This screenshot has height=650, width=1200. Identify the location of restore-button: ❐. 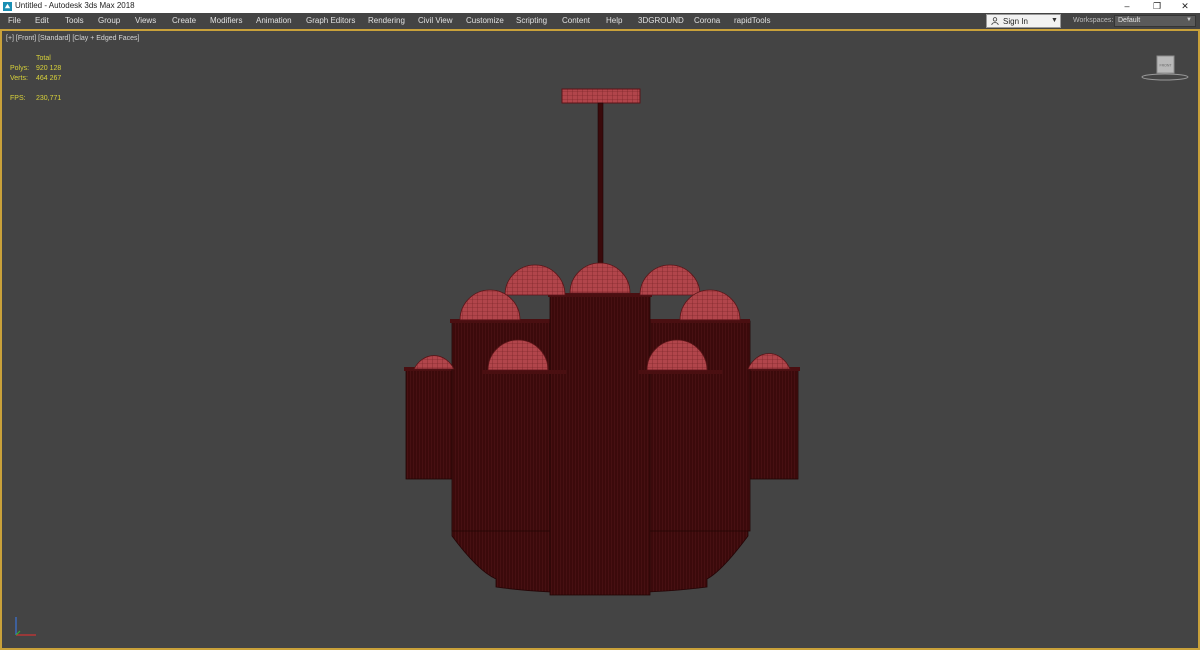
(1157, 6).